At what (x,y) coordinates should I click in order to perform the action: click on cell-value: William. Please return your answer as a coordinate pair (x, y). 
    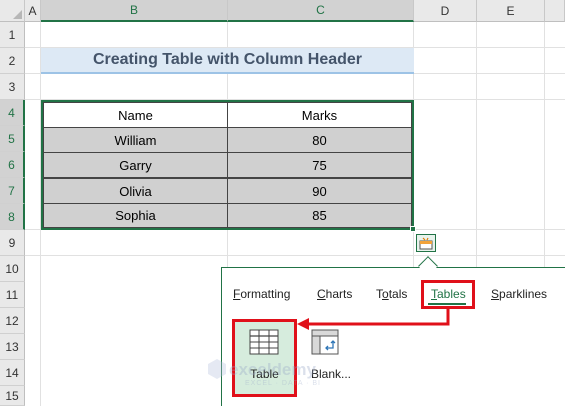
    Looking at the image, I should click on (135, 140).